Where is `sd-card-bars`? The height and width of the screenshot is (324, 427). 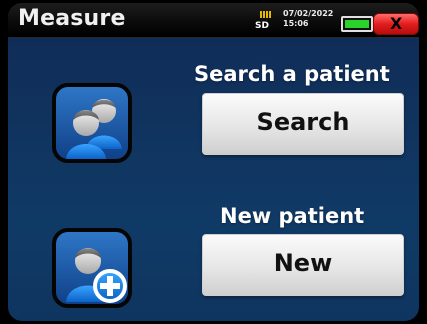
sd-card-bars is located at coordinates (265, 14).